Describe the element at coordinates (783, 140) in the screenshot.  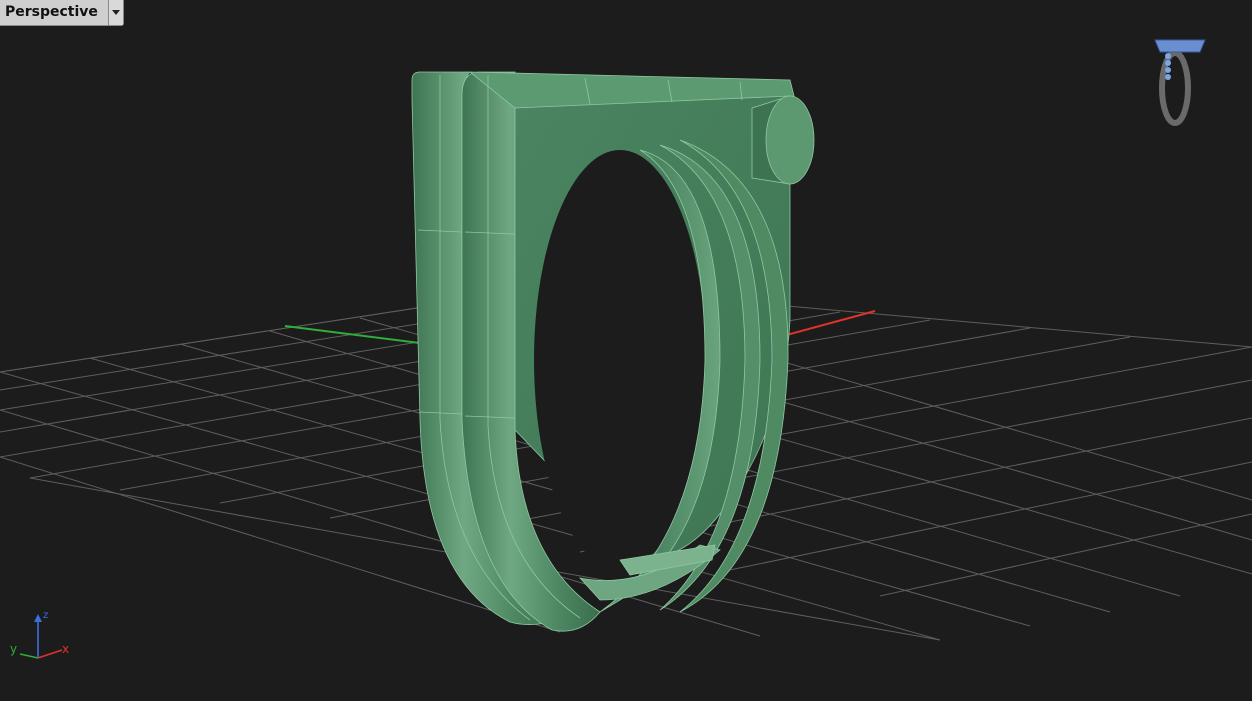
I see `cylinder-boss` at that location.